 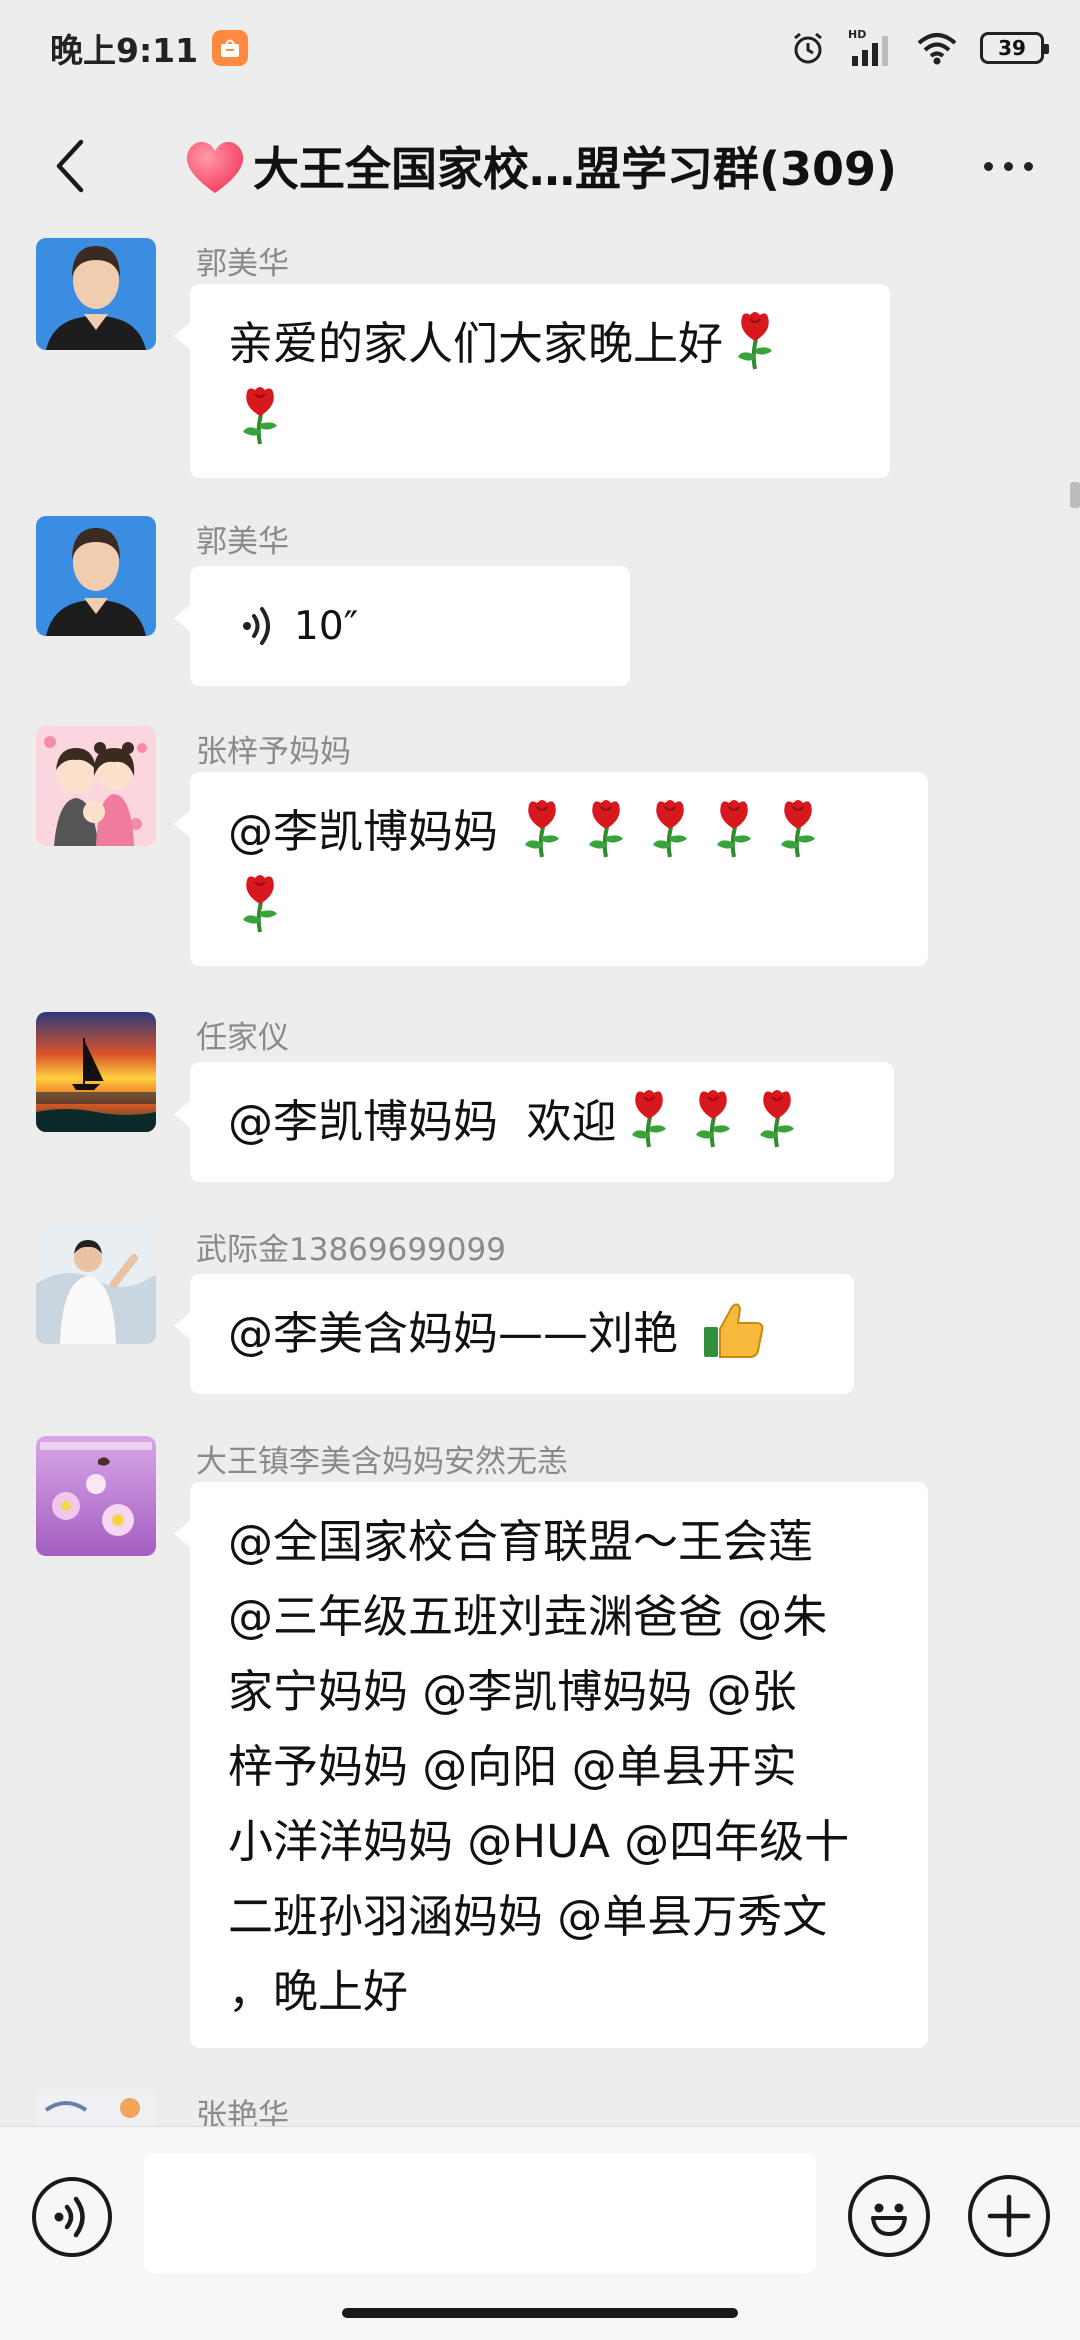 I want to click on scroll-indicator, so click(x=1075, y=495).